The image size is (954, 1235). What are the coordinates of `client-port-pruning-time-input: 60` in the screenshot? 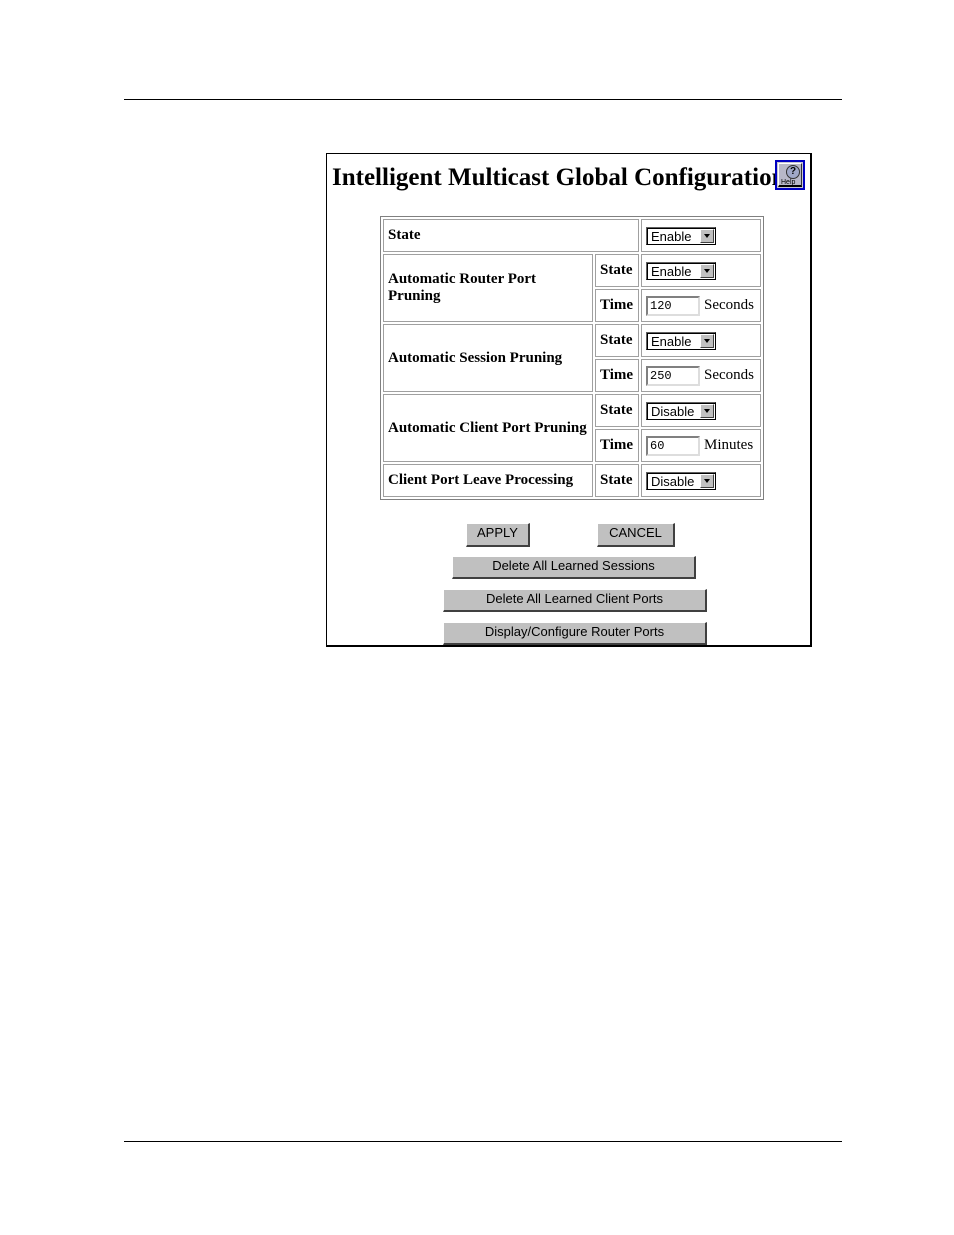 It's located at (673, 445).